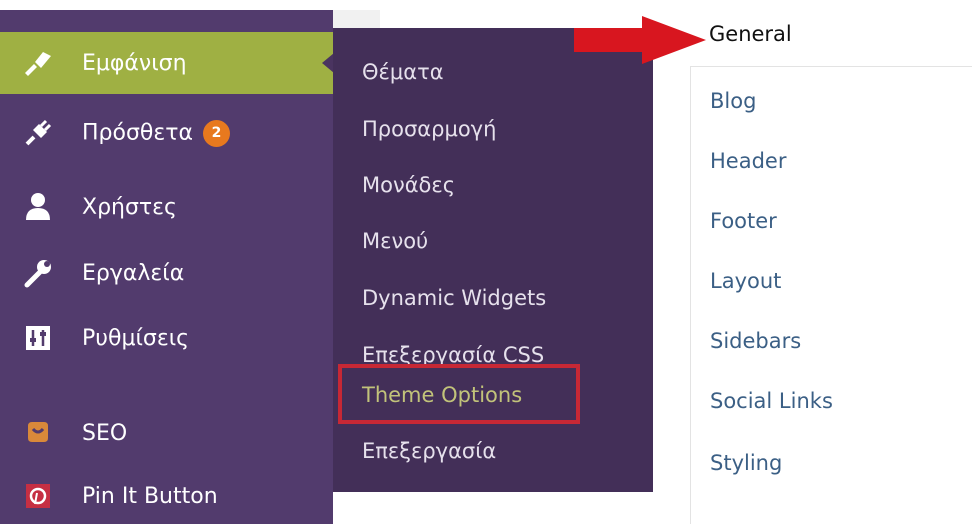  Describe the element at coordinates (38, 338) in the screenshot. I see `settings-sliders-icon` at that location.